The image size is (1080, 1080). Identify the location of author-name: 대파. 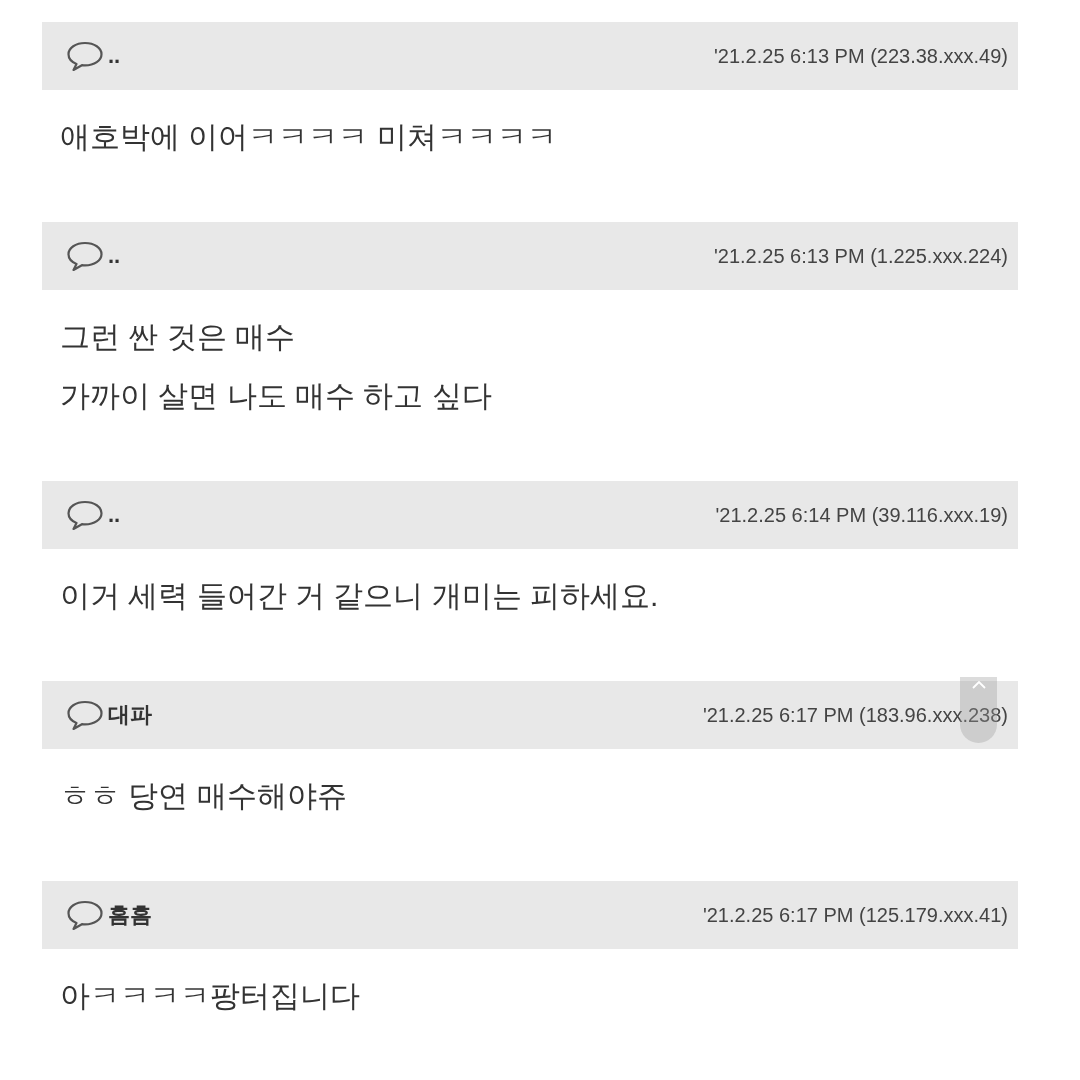
(130, 715).